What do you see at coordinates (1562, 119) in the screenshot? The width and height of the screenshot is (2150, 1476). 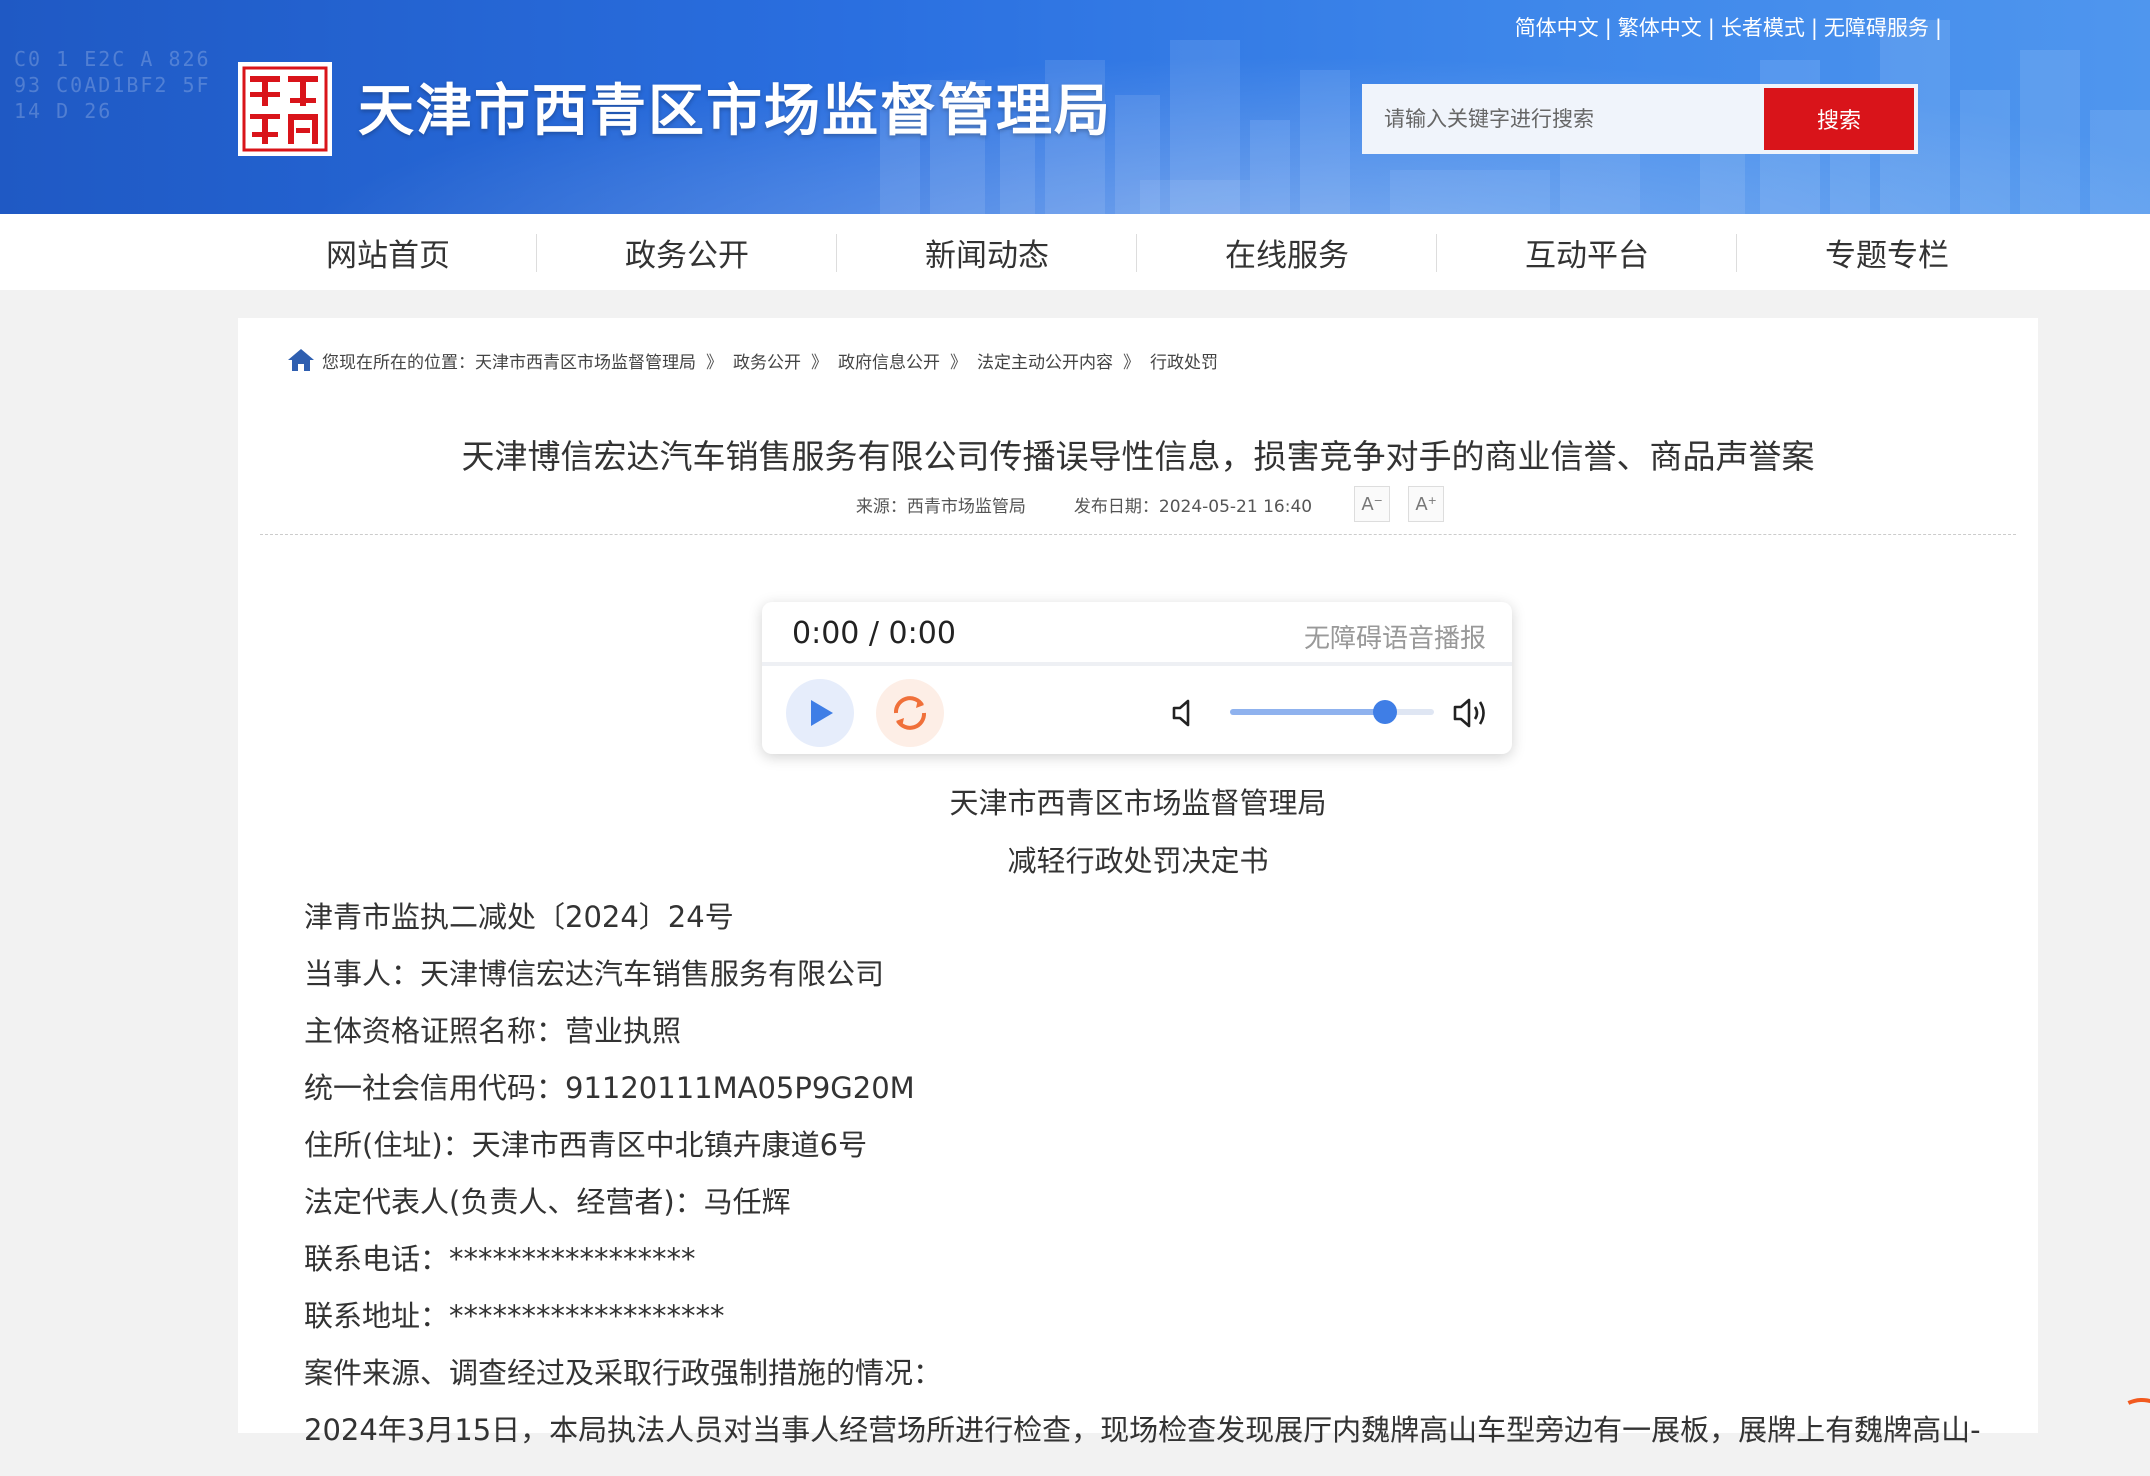 I see `search-input` at bounding box center [1562, 119].